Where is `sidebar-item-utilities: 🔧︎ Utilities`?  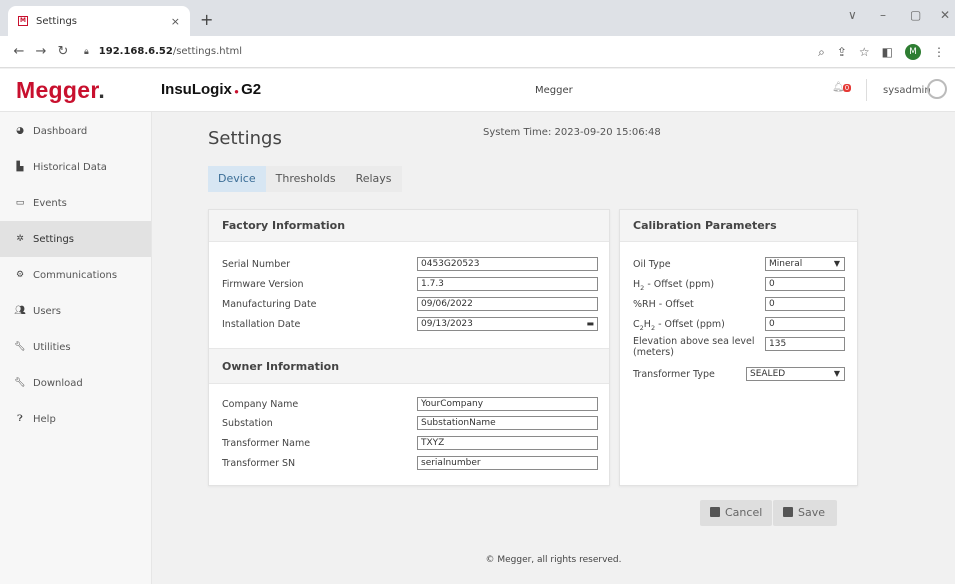
sidebar-item-utilities: 🔧︎ Utilities is located at coordinates (75, 347).